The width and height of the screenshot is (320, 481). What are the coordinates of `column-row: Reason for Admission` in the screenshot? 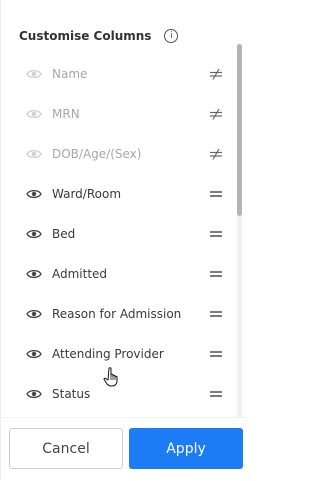 It's located at (120, 314).